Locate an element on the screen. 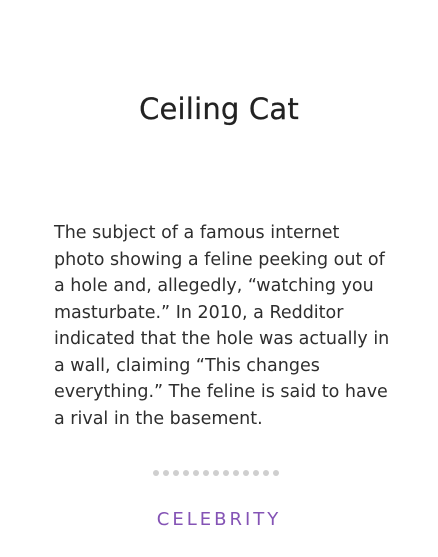 Image resolution: width=438 pixels, height=557 pixels. pagination-dots is located at coordinates (216, 473).